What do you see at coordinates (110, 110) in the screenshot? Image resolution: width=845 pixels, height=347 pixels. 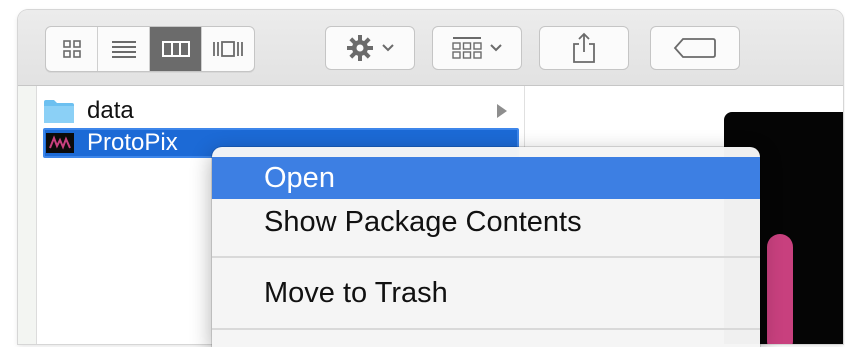 I see `item-label: data` at bounding box center [110, 110].